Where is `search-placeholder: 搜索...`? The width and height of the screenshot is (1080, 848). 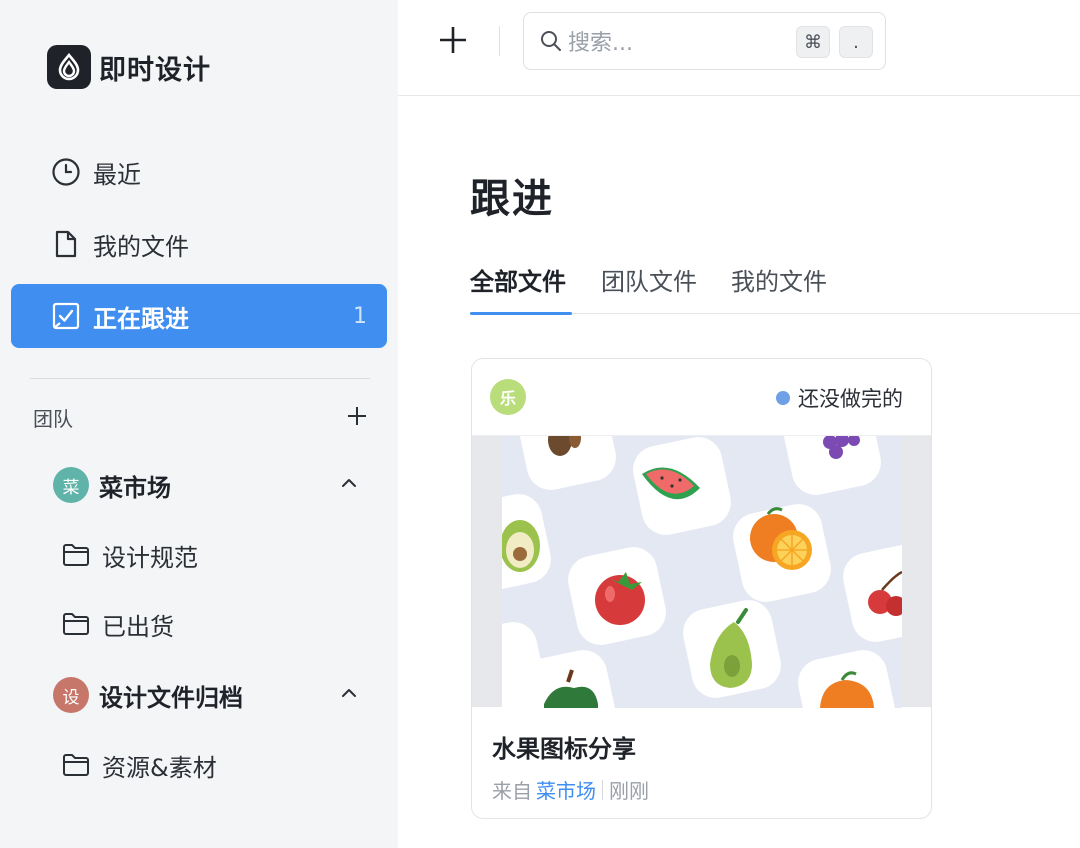 search-placeholder: 搜索... is located at coordinates (600, 43).